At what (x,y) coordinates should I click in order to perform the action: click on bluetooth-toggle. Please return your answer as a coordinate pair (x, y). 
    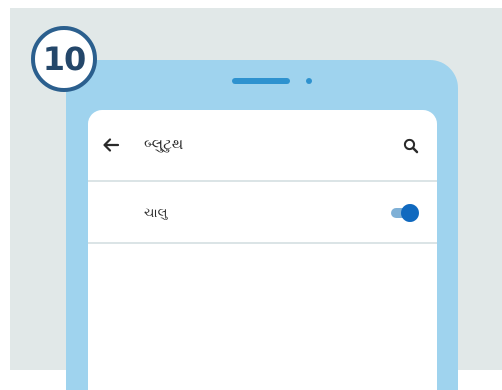
    Looking at the image, I should click on (404, 213).